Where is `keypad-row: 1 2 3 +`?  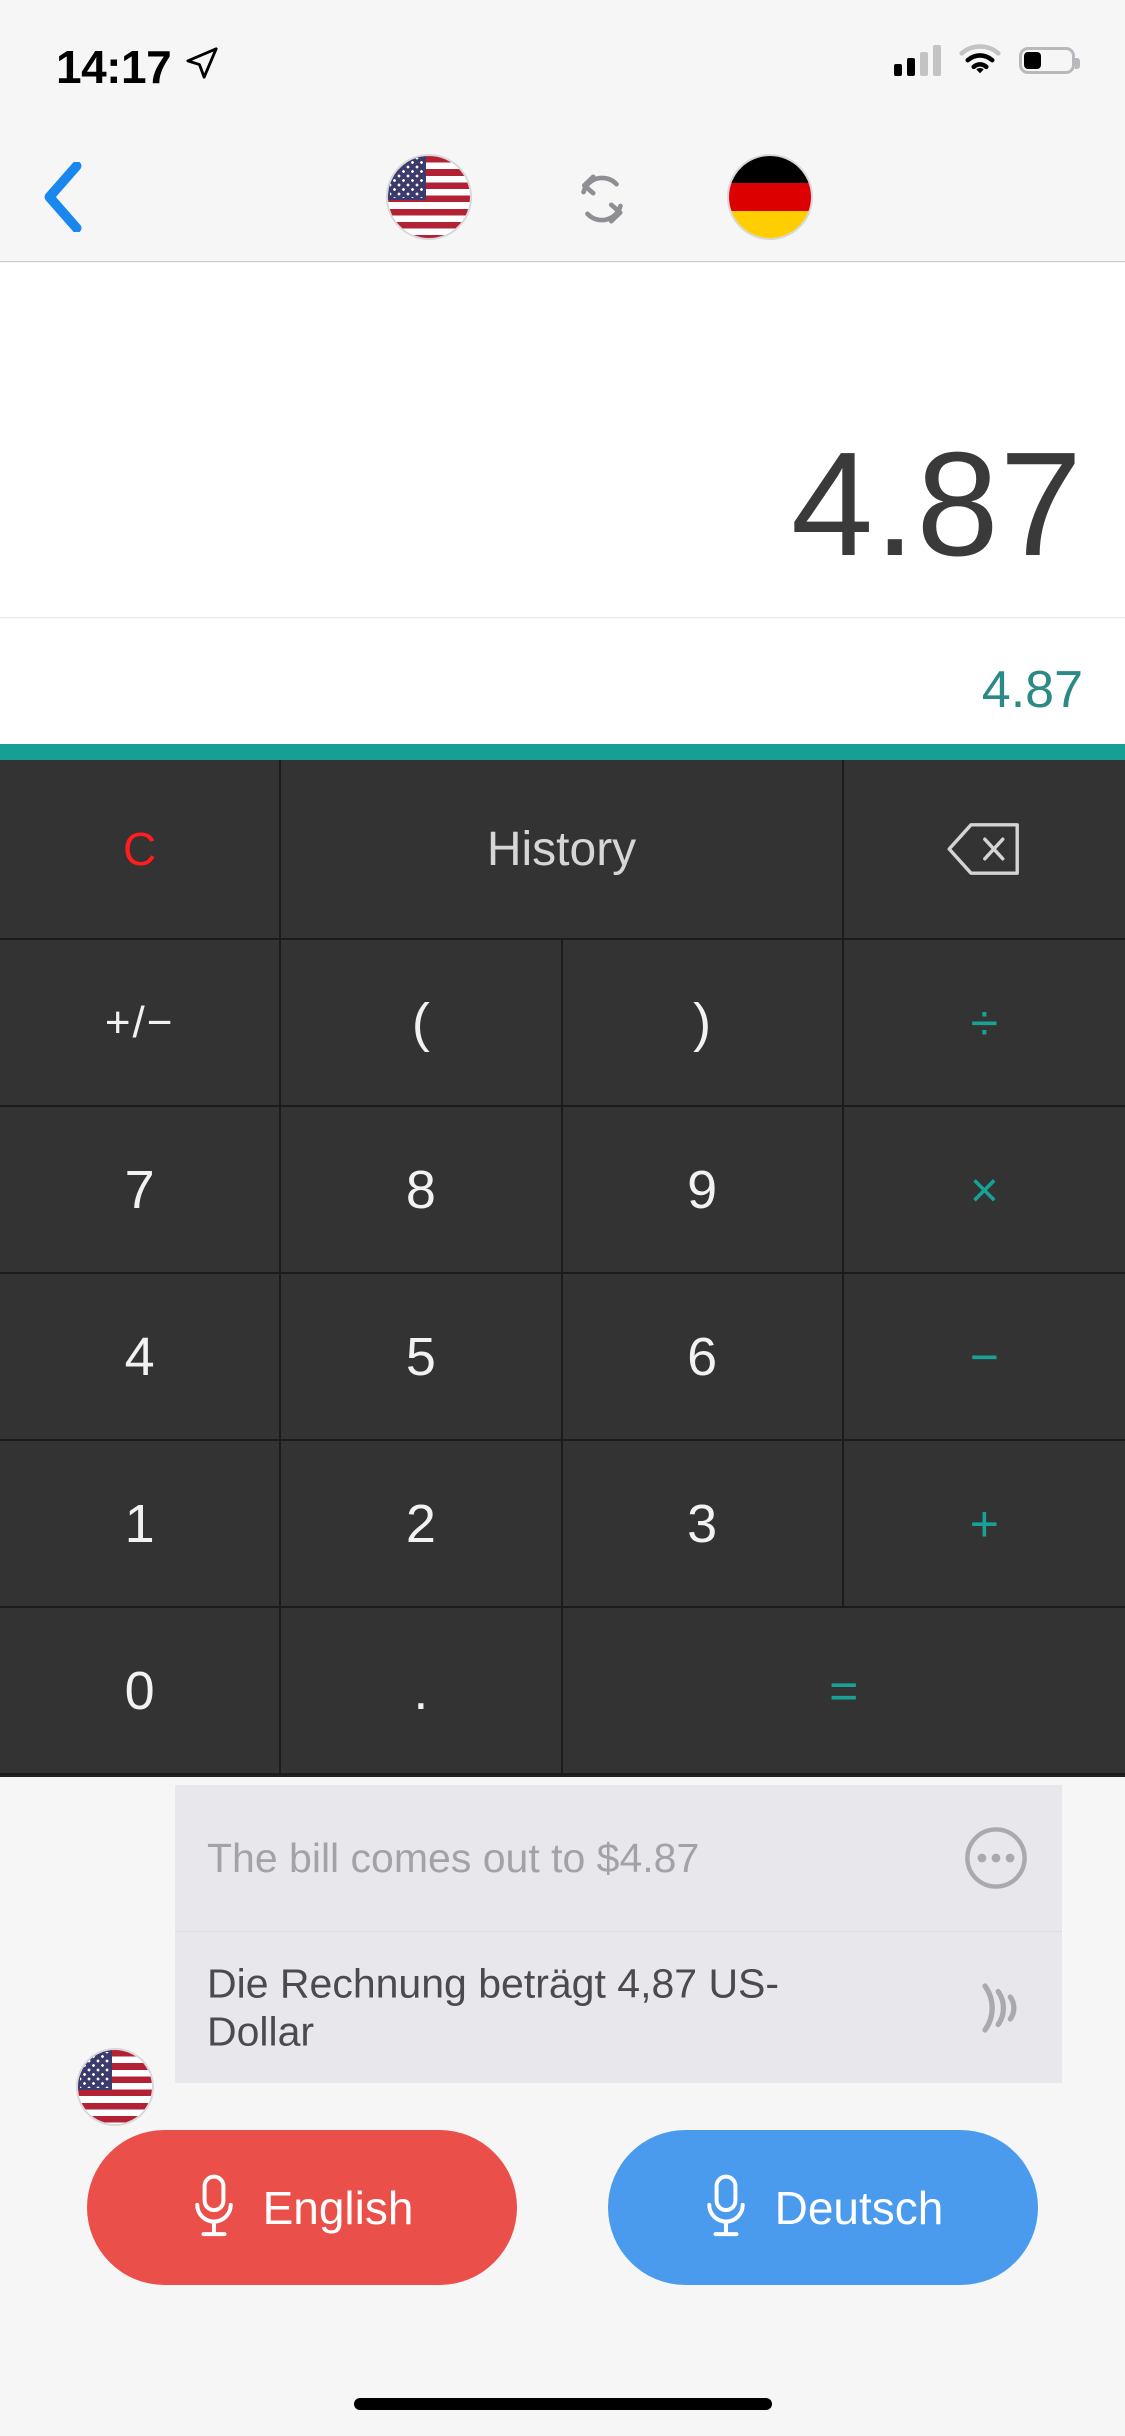
keypad-row: 1 2 3 + is located at coordinates (562, 1524).